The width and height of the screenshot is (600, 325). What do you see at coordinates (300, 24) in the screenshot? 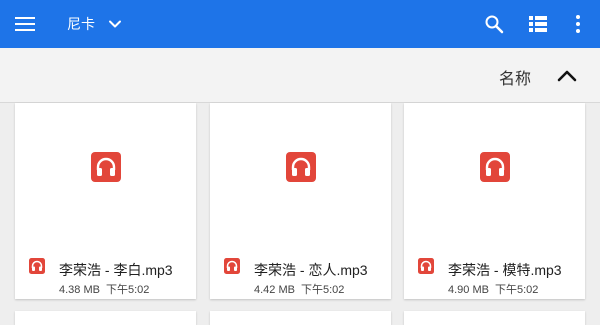
I see `app-bar: 尼卡` at bounding box center [300, 24].